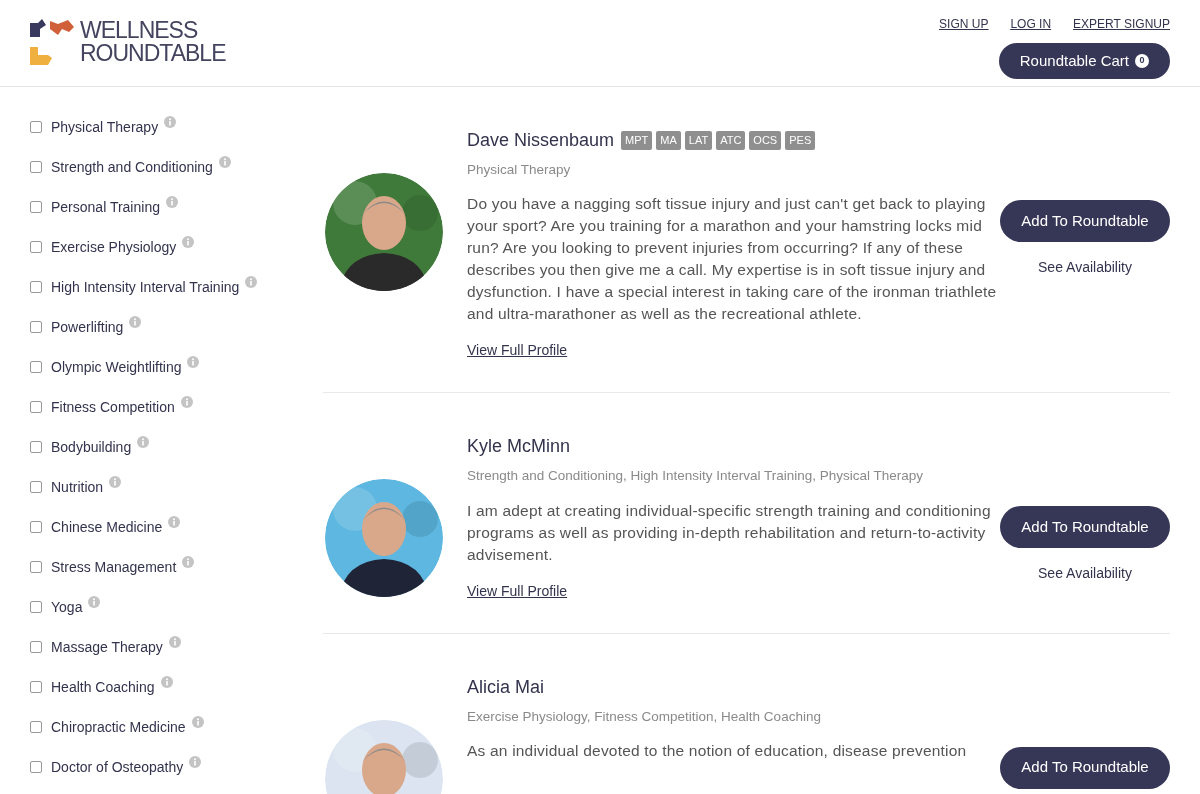 This screenshot has height=794, width=1200. Describe the element at coordinates (1121, 24) in the screenshot. I see `nav-link: EXPERT SIGNUP` at that location.